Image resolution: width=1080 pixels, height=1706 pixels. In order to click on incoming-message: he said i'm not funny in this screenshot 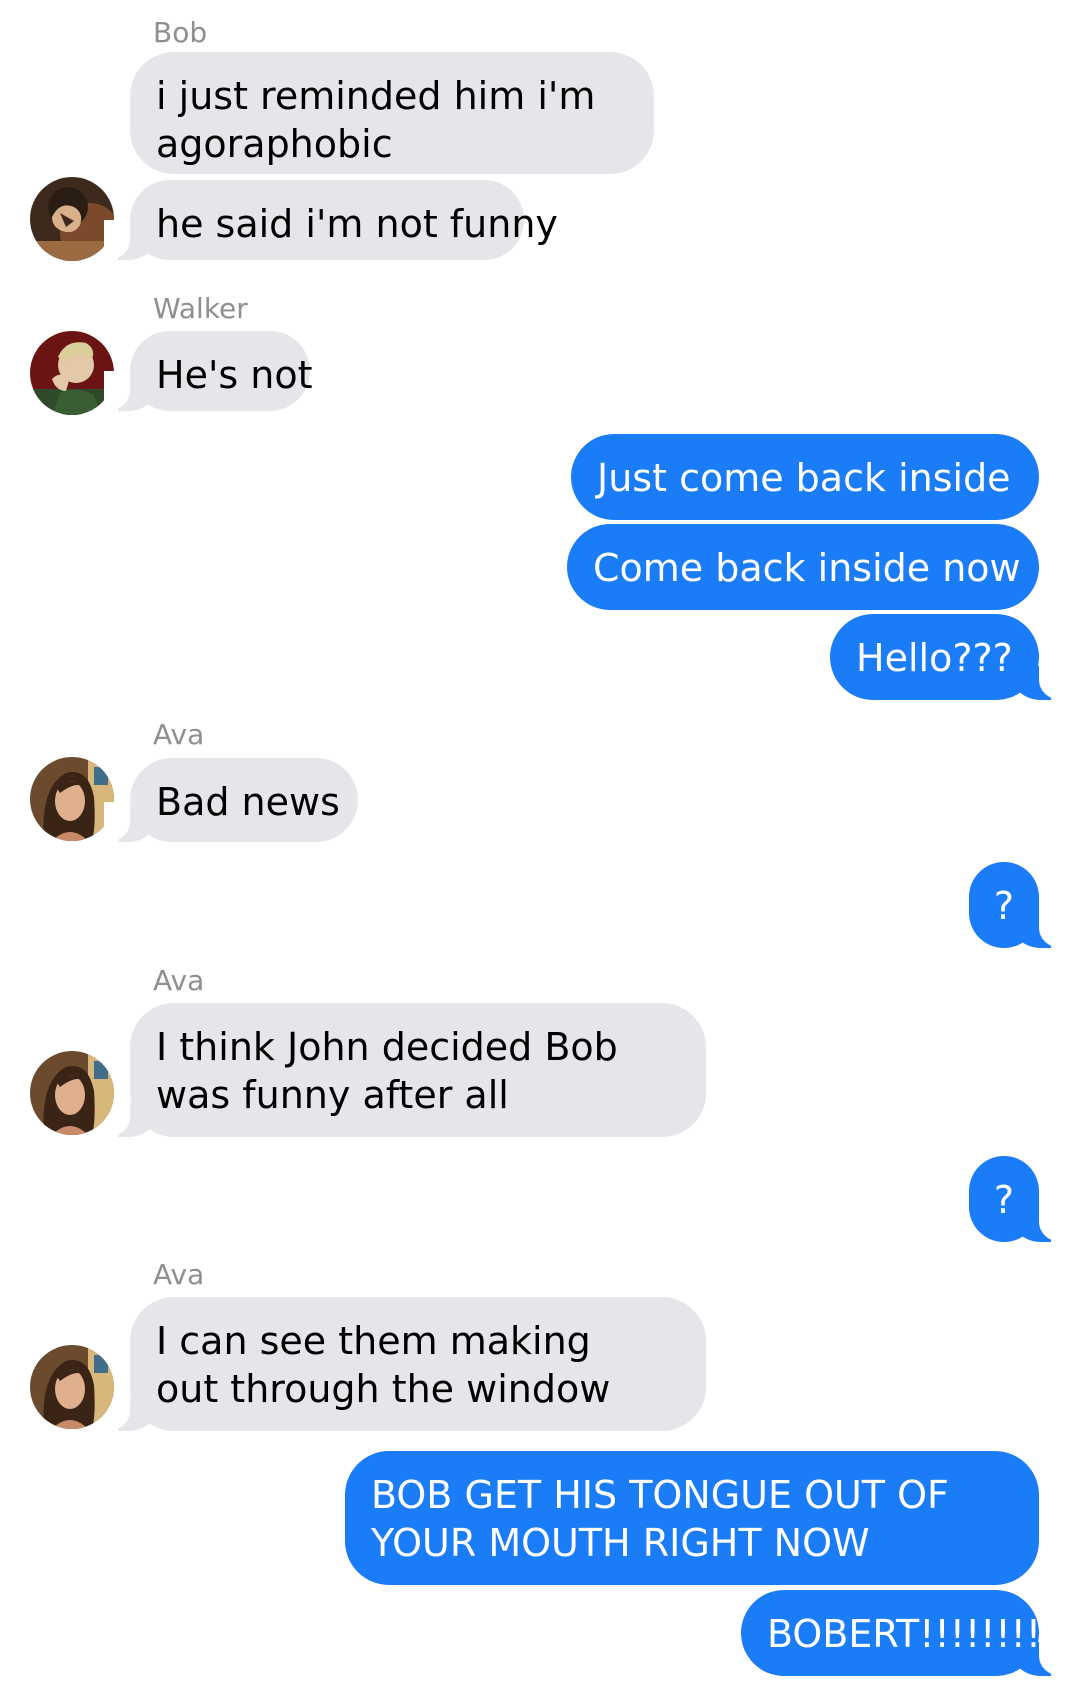, I will do `click(331, 220)`.